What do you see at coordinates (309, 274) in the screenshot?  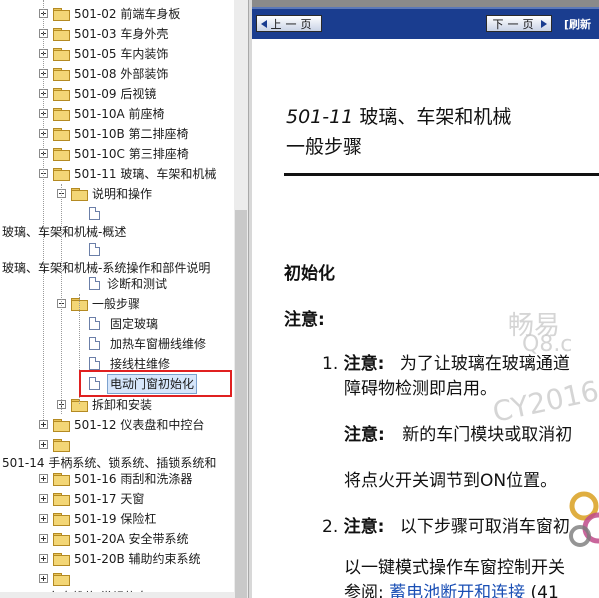 I see `section-heading: 初始化` at bounding box center [309, 274].